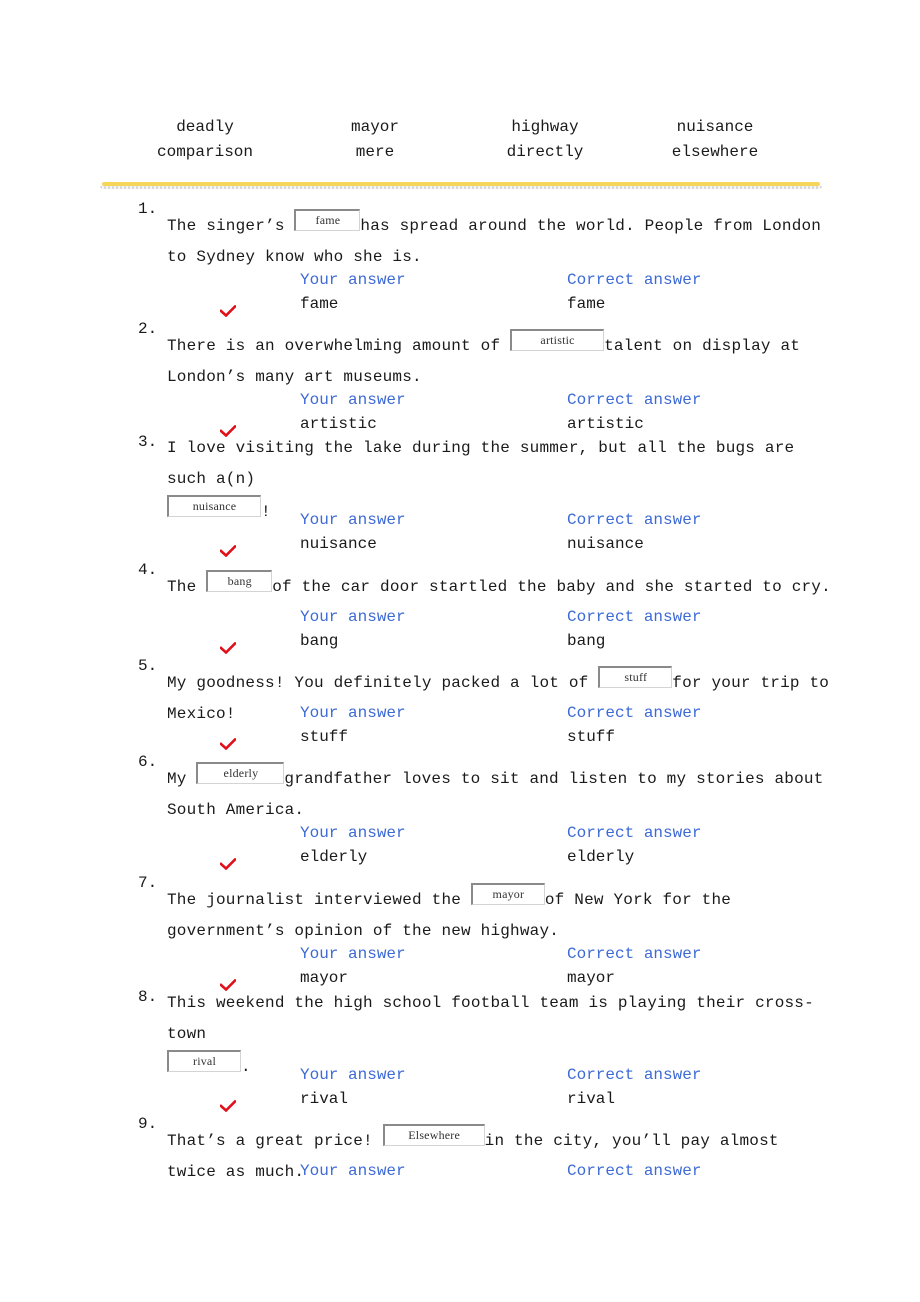 This screenshot has width=920, height=1302. Describe the element at coordinates (148, 1124) in the screenshot. I see `question-number: 9.` at that location.